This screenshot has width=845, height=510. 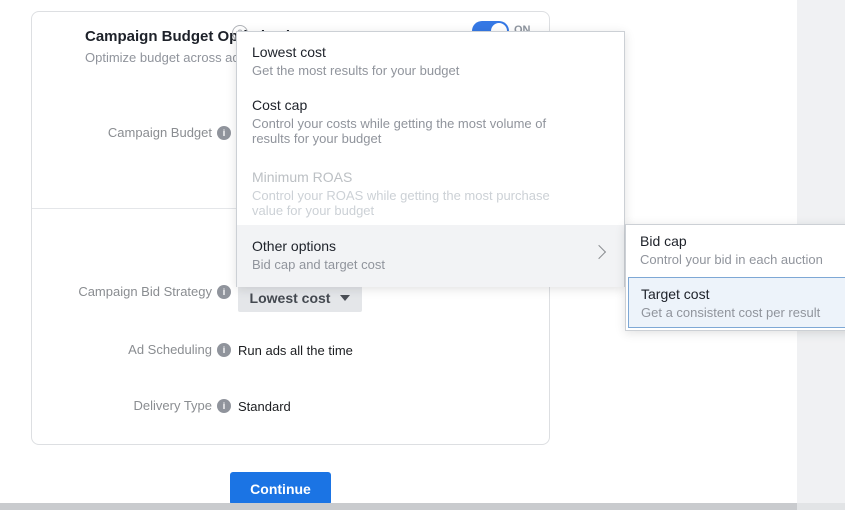 I want to click on menu-item-title: Other options, so click(x=294, y=246).